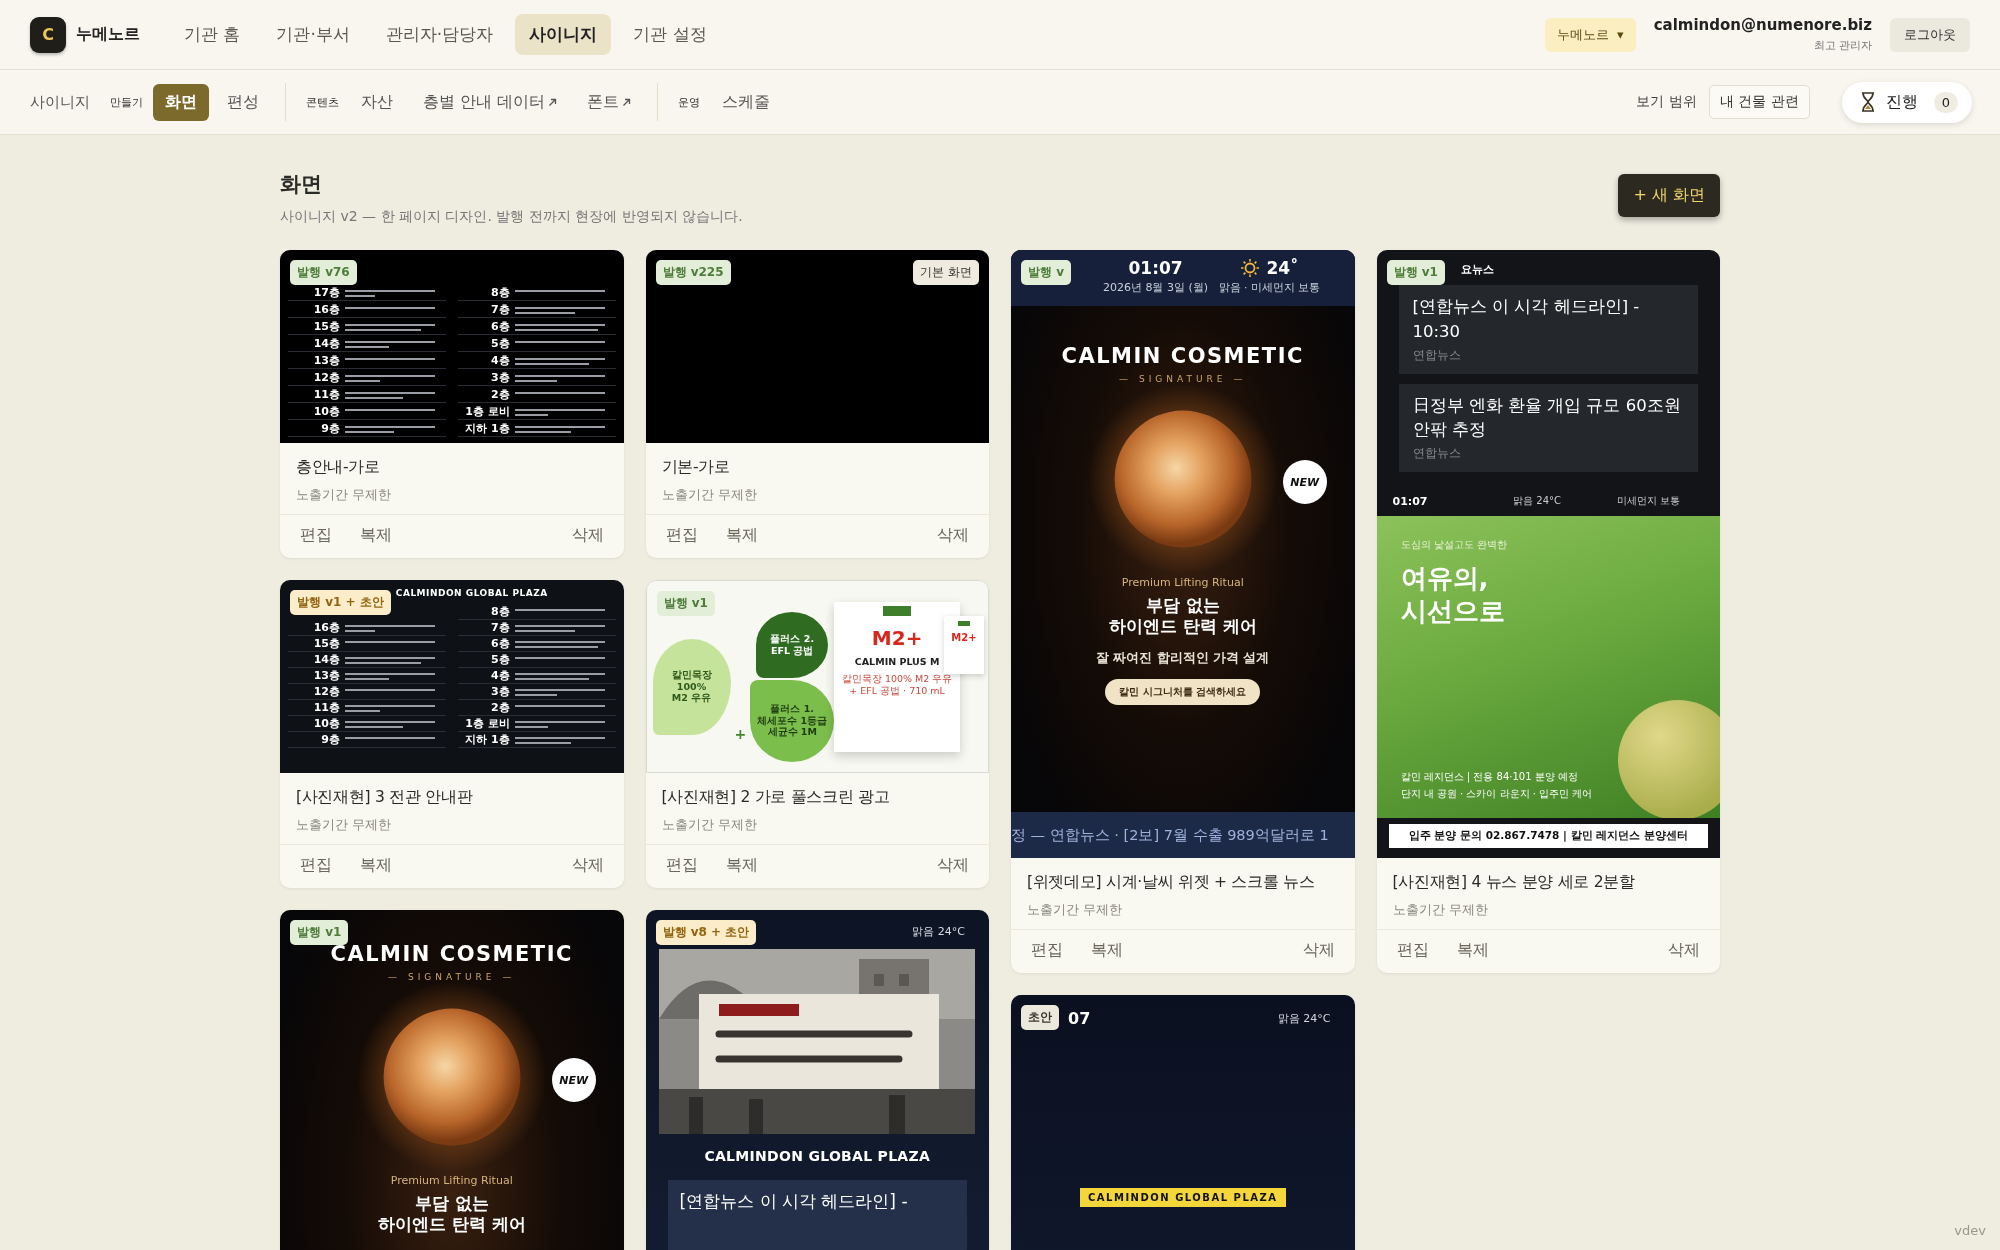 This screenshot has width=2000, height=1250. Describe the element at coordinates (108, 34) in the screenshot. I see `brand-name: 누메노르` at that location.